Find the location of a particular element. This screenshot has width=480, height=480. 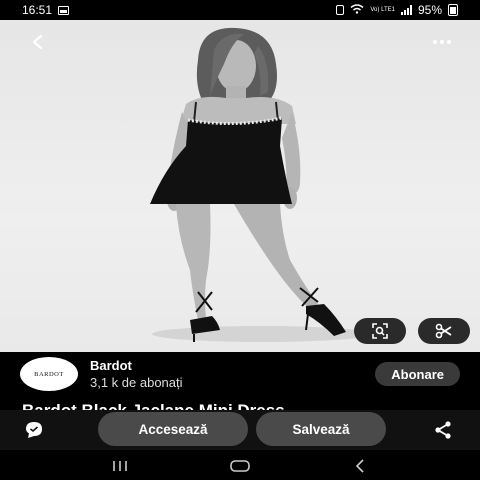

signal-icon is located at coordinates (406, 10).